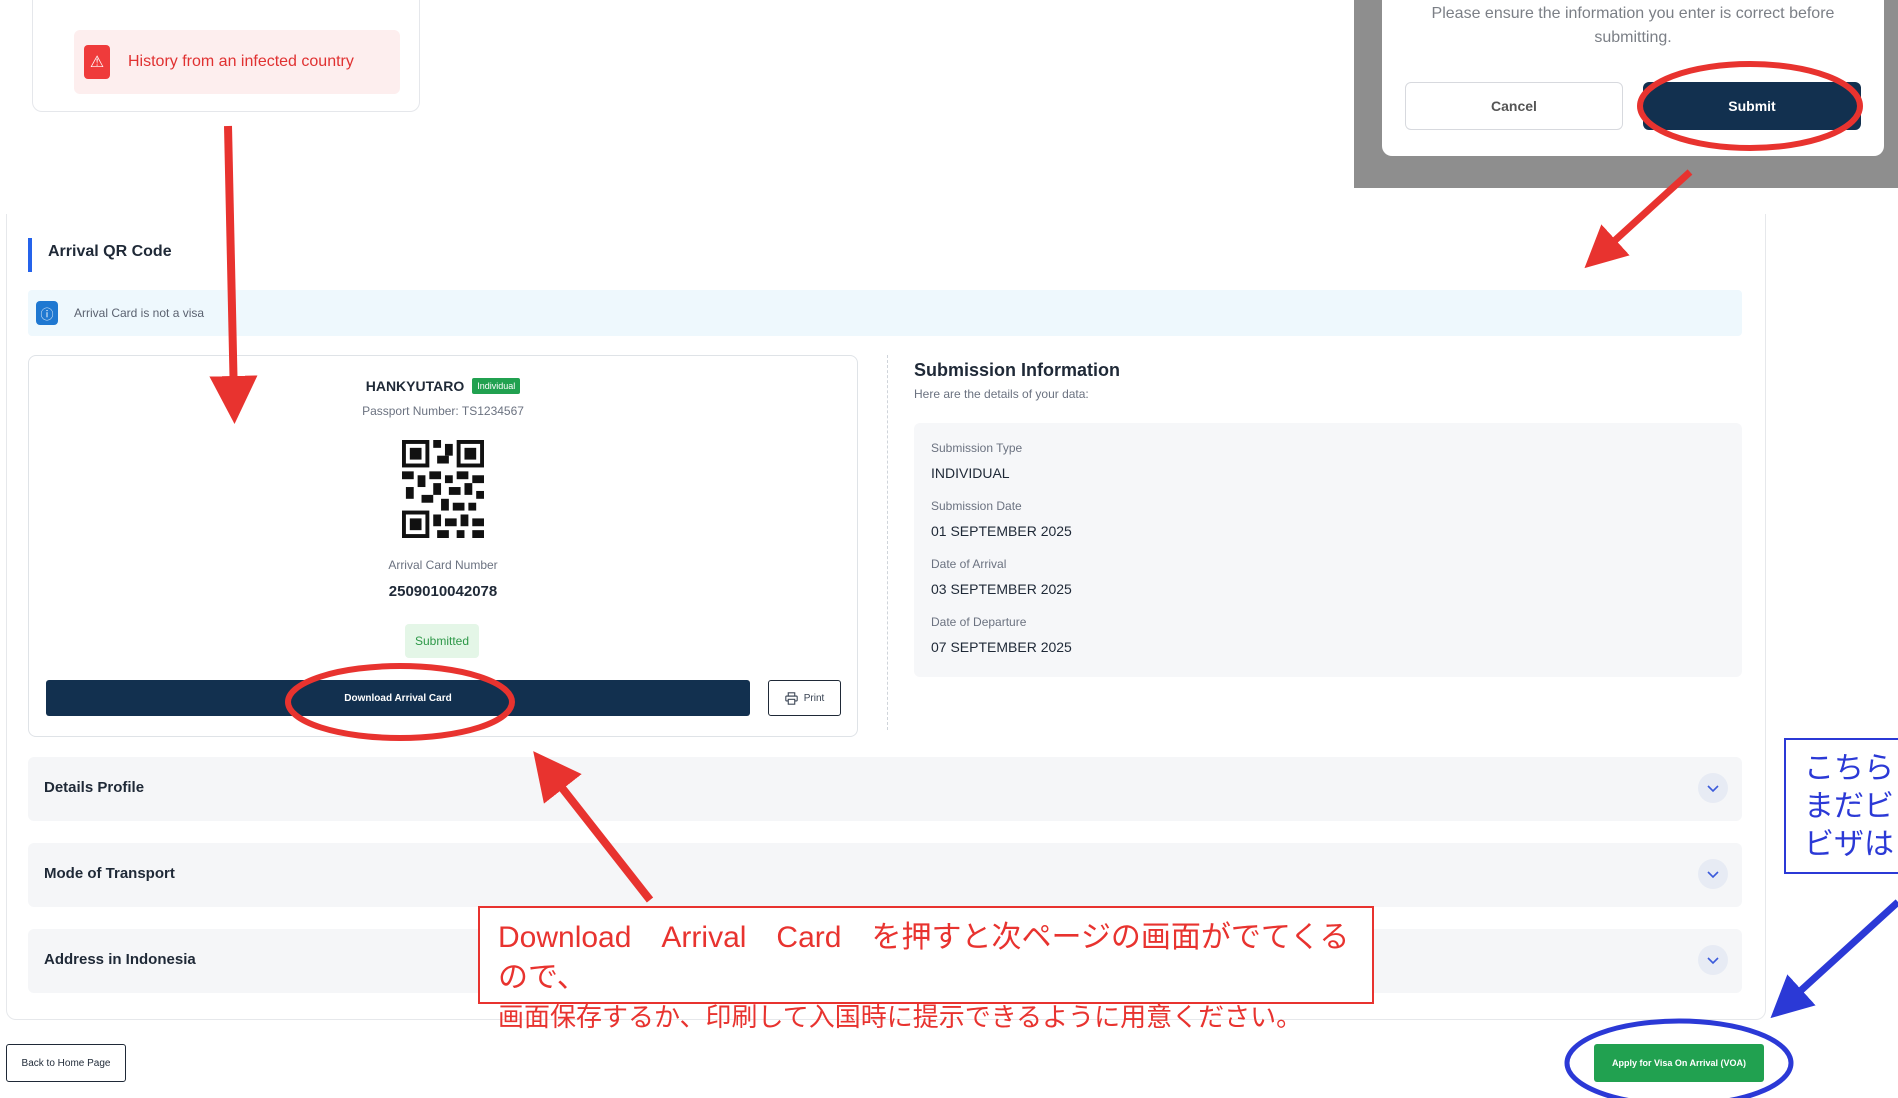  What do you see at coordinates (885, 789) in the screenshot?
I see `accordion-details-profile: Details Profile` at bounding box center [885, 789].